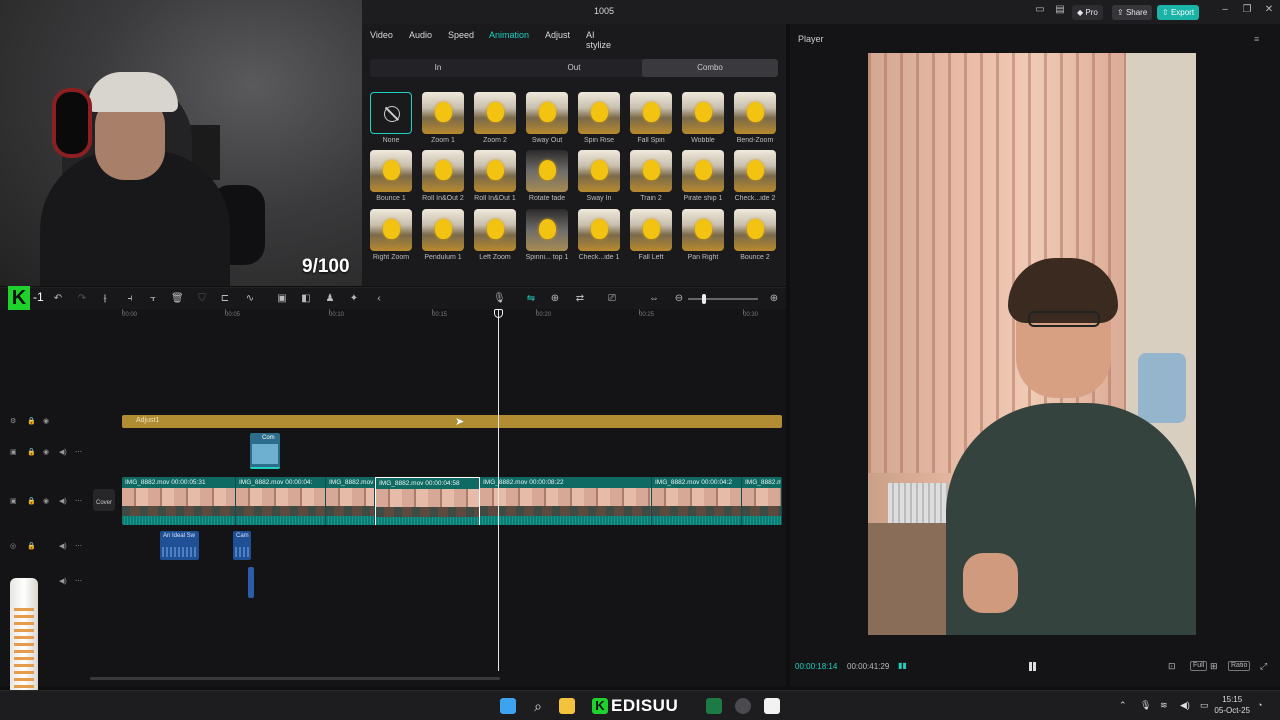 This screenshot has height=720, width=1280. What do you see at coordinates (1232, 705) in the screenshot?
I see `clock: 15:15 05-Oct-25` at bounding box center [1232, 705].